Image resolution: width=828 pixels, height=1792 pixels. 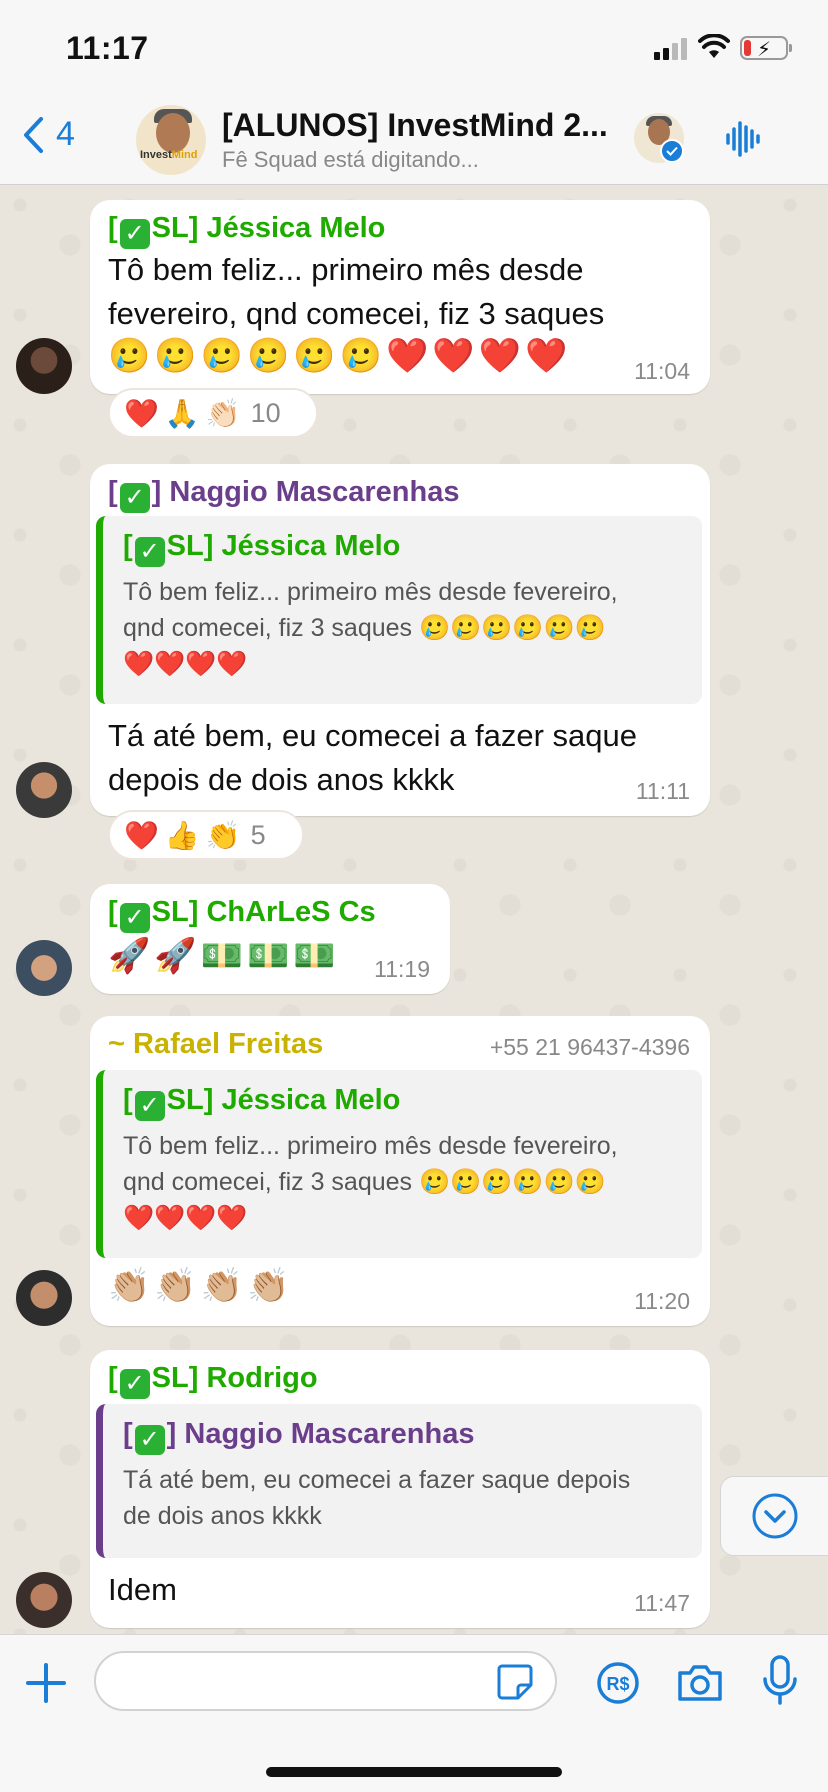 What do you see at coordinates (247, 230) in the screenshot?
I see `sender-name: [✓ SL] Jéssica Melo` at bounding box center [247, 230].